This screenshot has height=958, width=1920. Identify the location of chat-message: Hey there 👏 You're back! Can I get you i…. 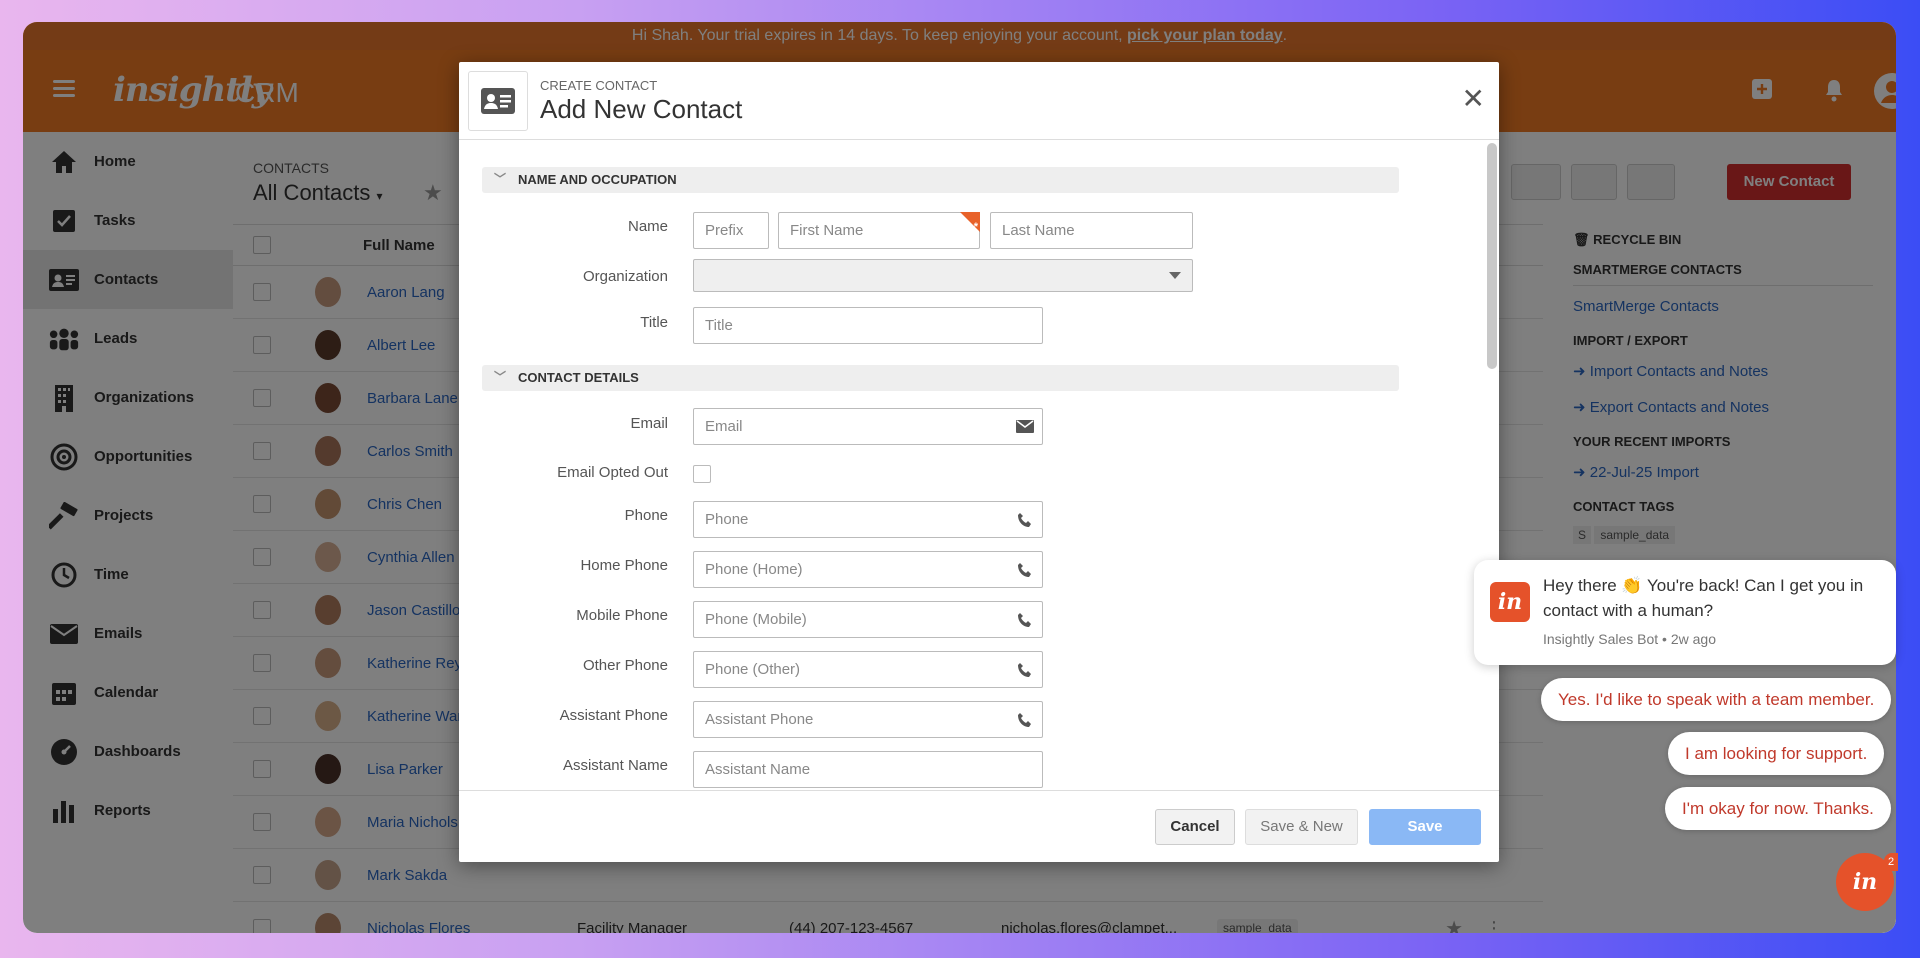
(1703, 598).